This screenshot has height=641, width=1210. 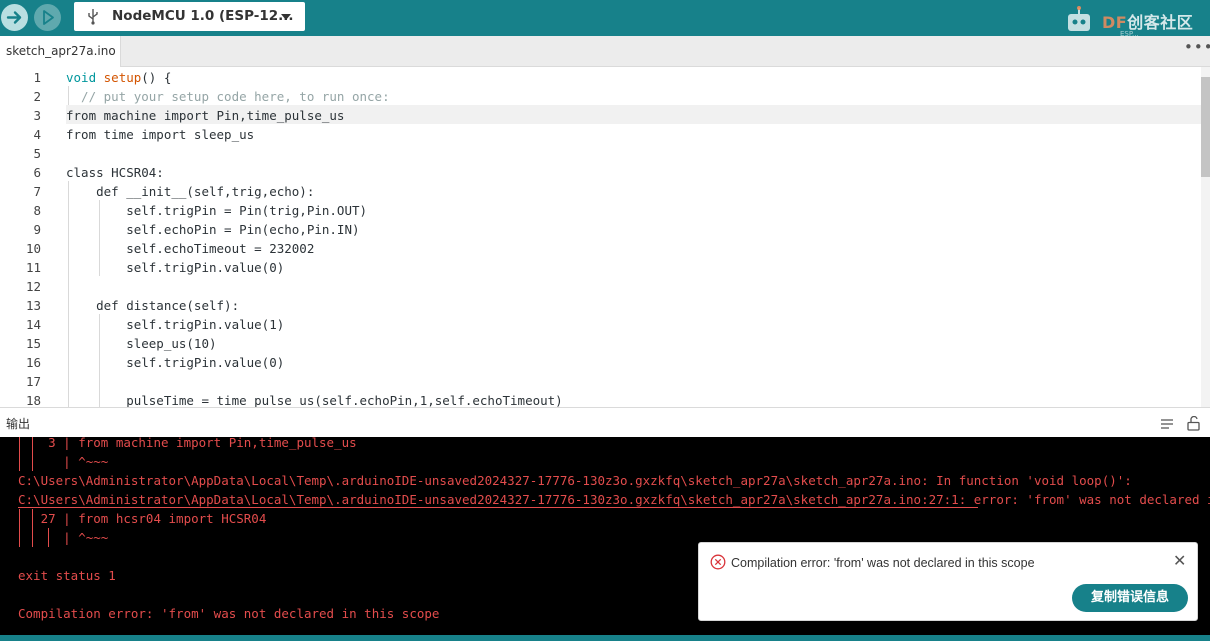 What do you see at coordinates (141, 343) in the screenshot?
I see `code-line: sleep_us(10)` at bounding box center [141, 343].